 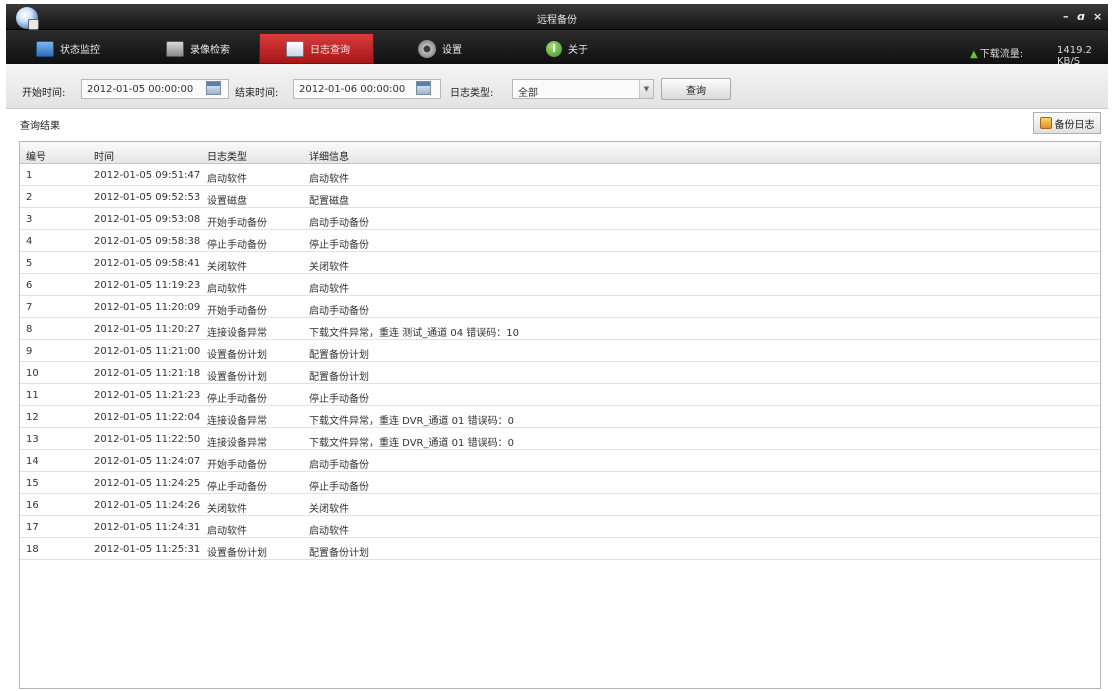 What do you see at coordinates (32, 373) in the screenshot?
I see `cell-id: 10` at bounding box center [32, 373].